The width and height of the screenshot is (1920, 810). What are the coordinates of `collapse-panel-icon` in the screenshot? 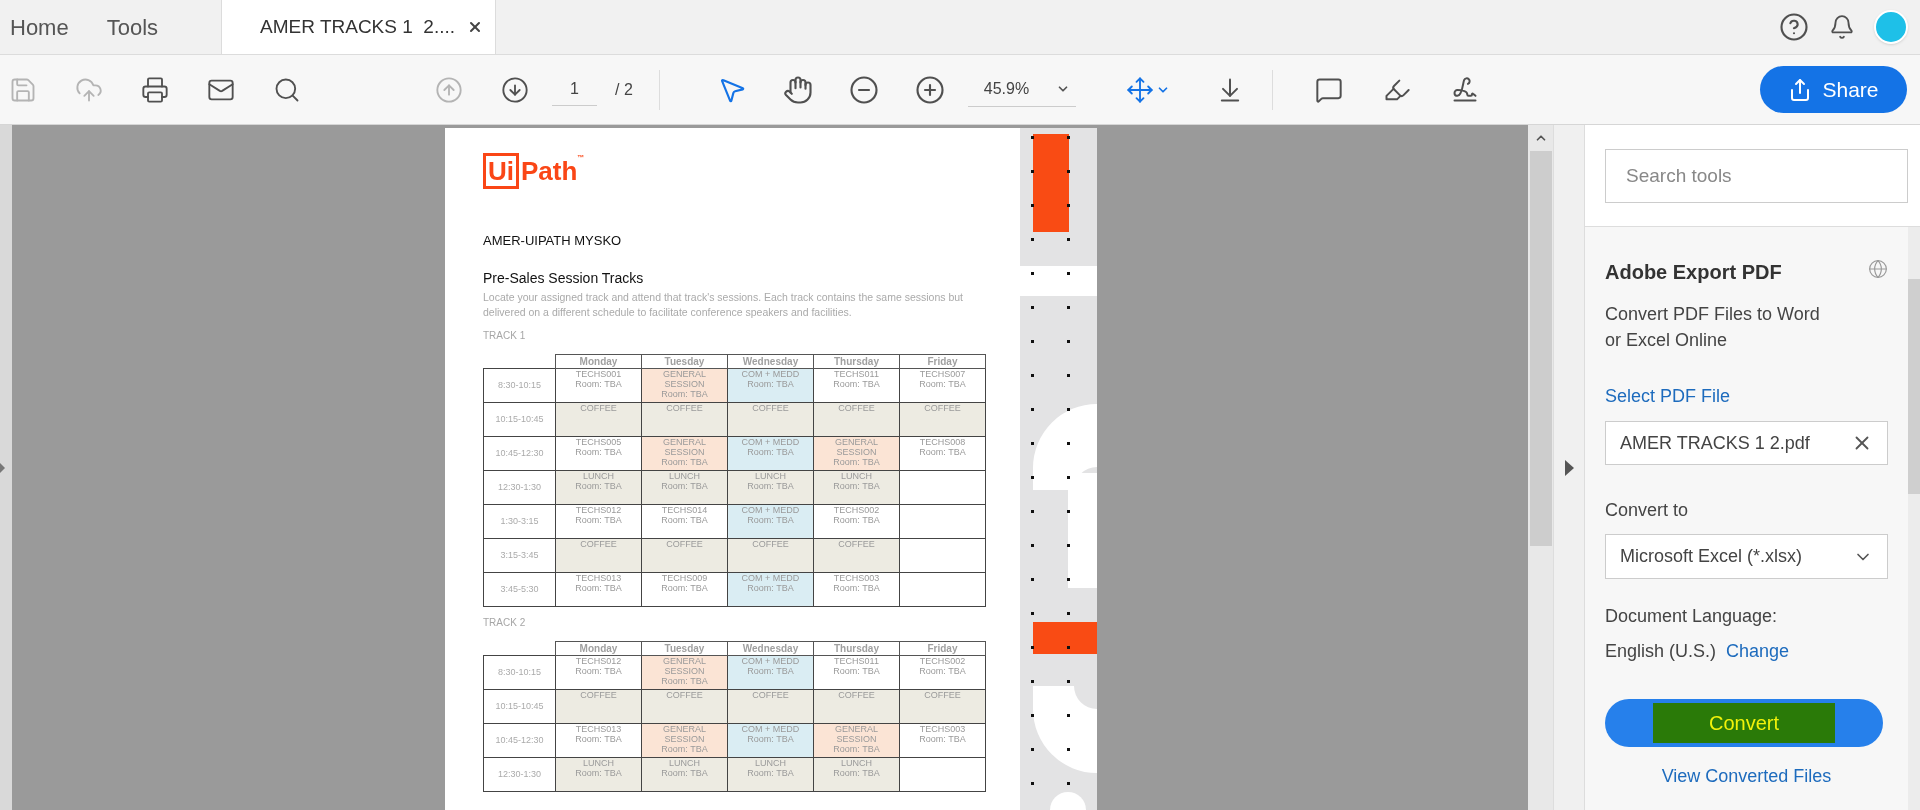 It's located at (1569, 467).